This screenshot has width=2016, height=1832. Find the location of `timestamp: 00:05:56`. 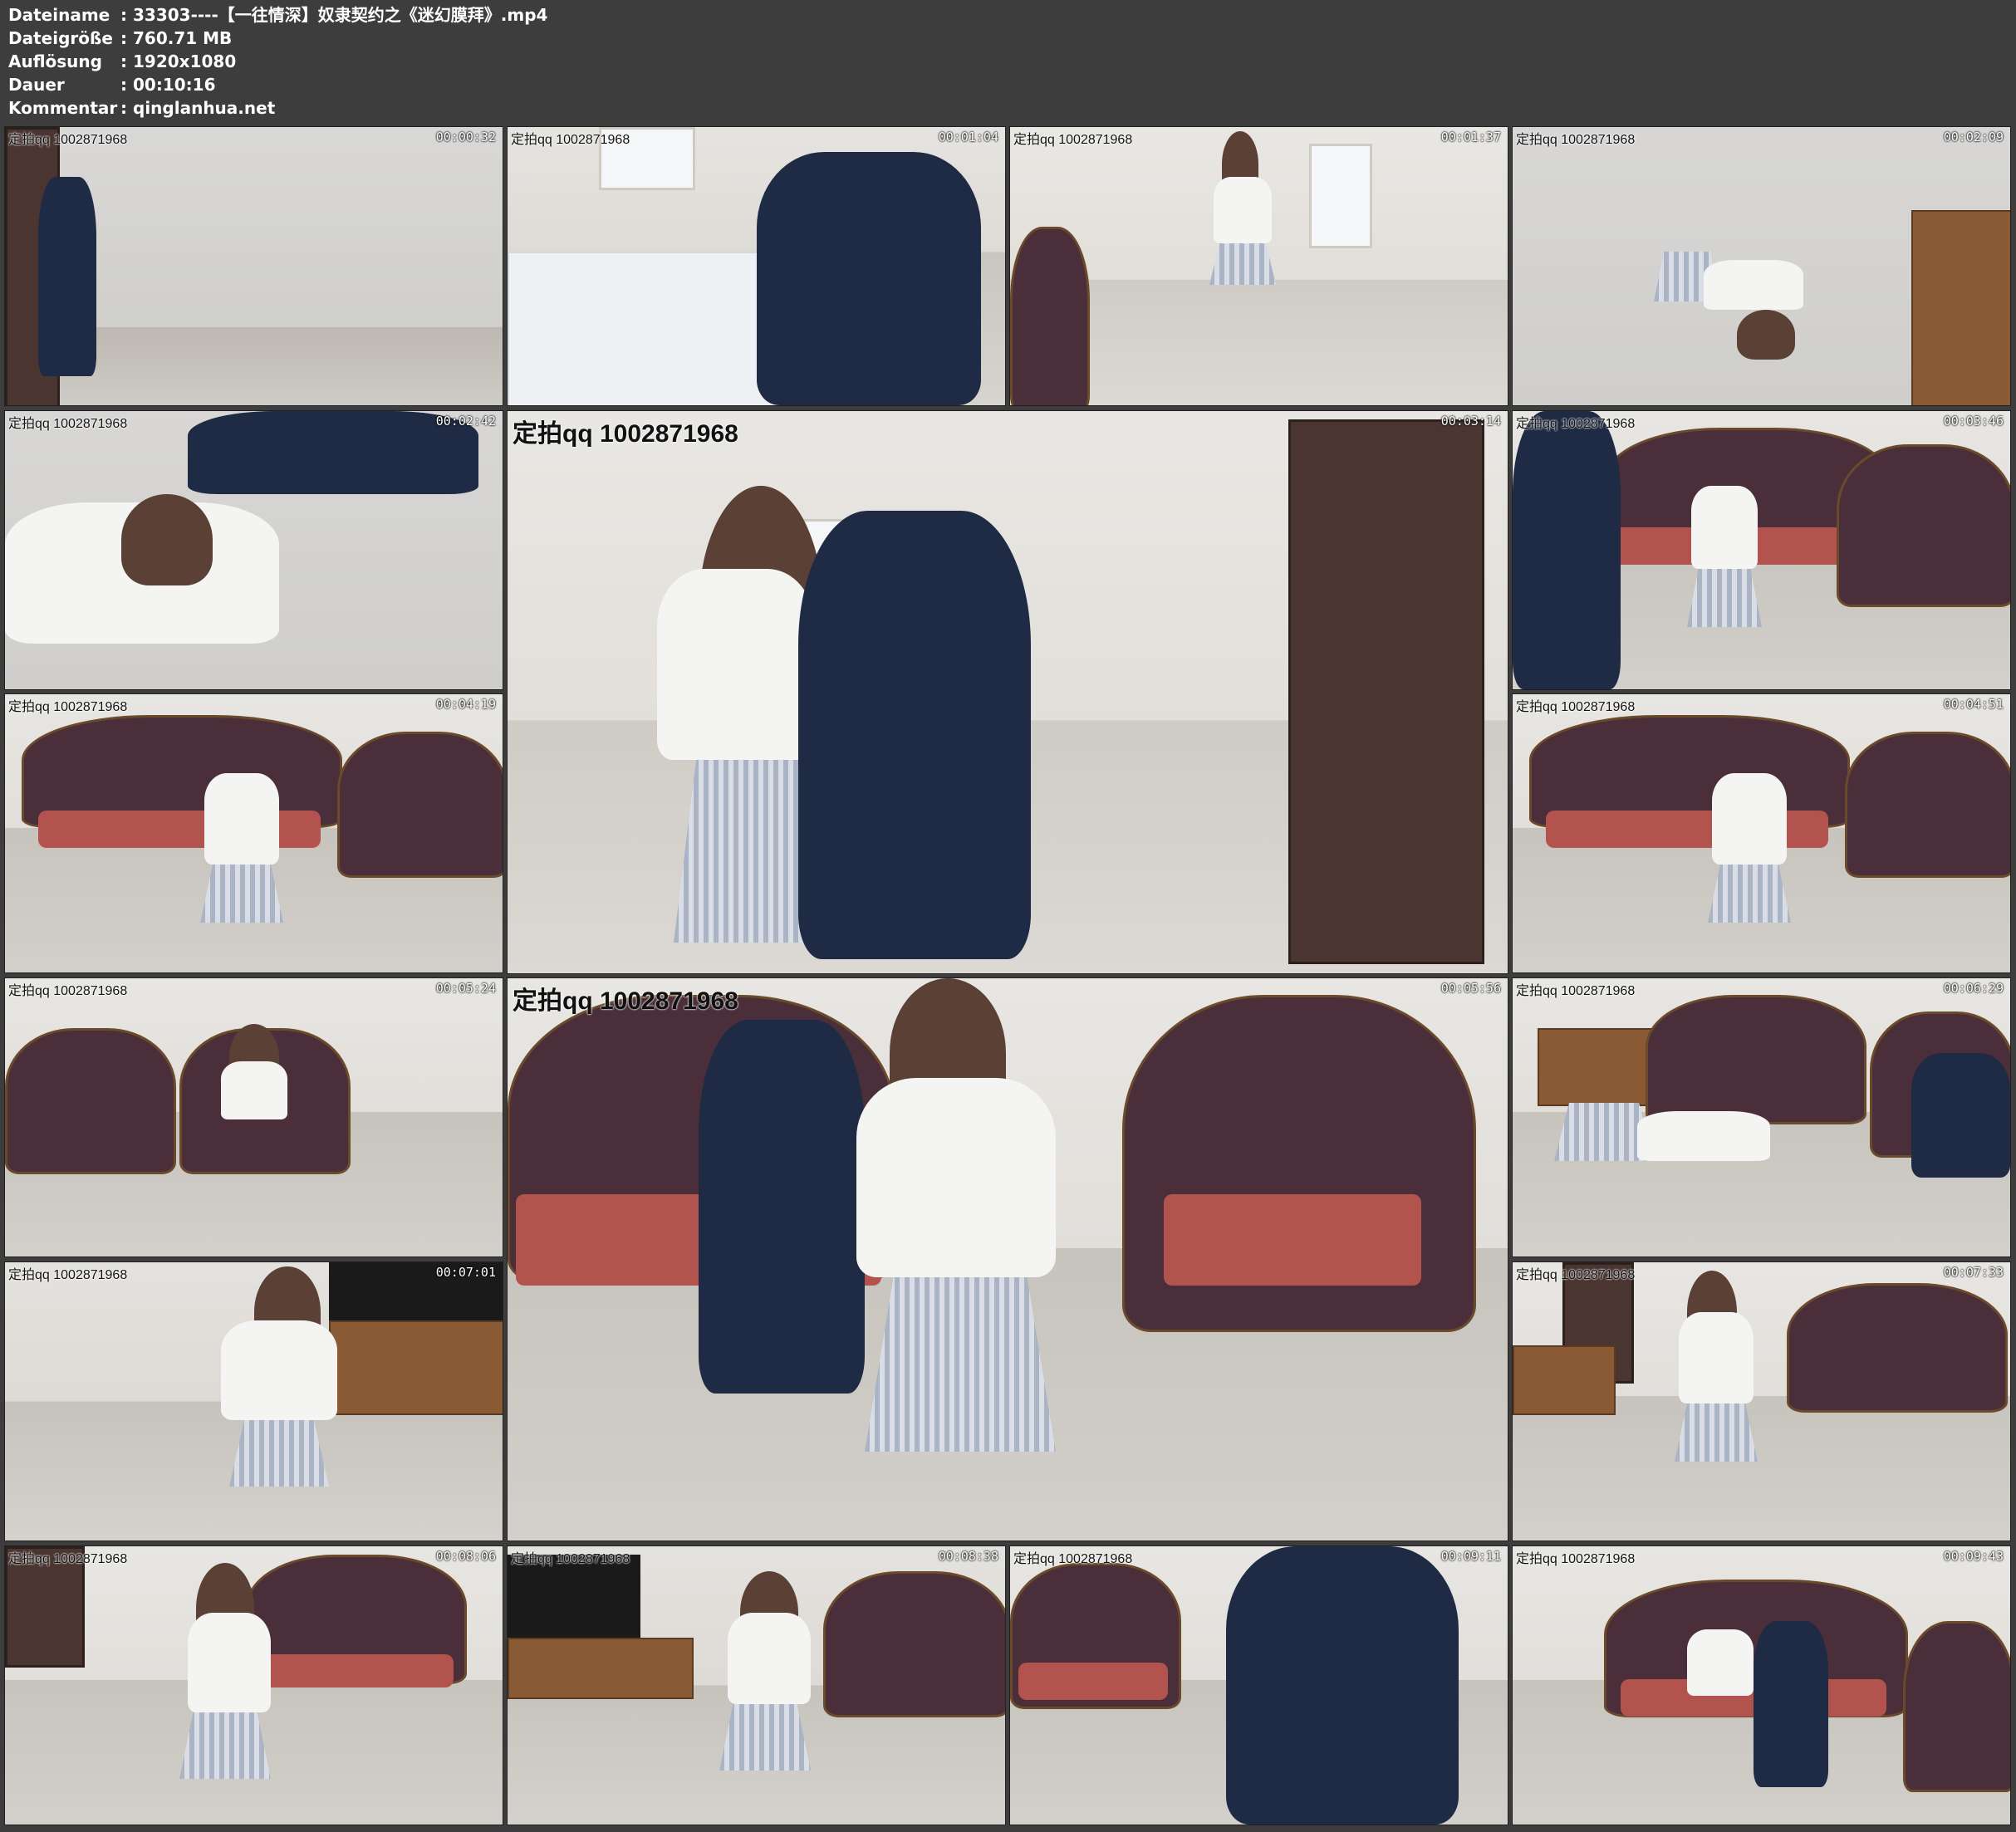

timestamp: 00:05:56 is located at coordinates (1470, 988).